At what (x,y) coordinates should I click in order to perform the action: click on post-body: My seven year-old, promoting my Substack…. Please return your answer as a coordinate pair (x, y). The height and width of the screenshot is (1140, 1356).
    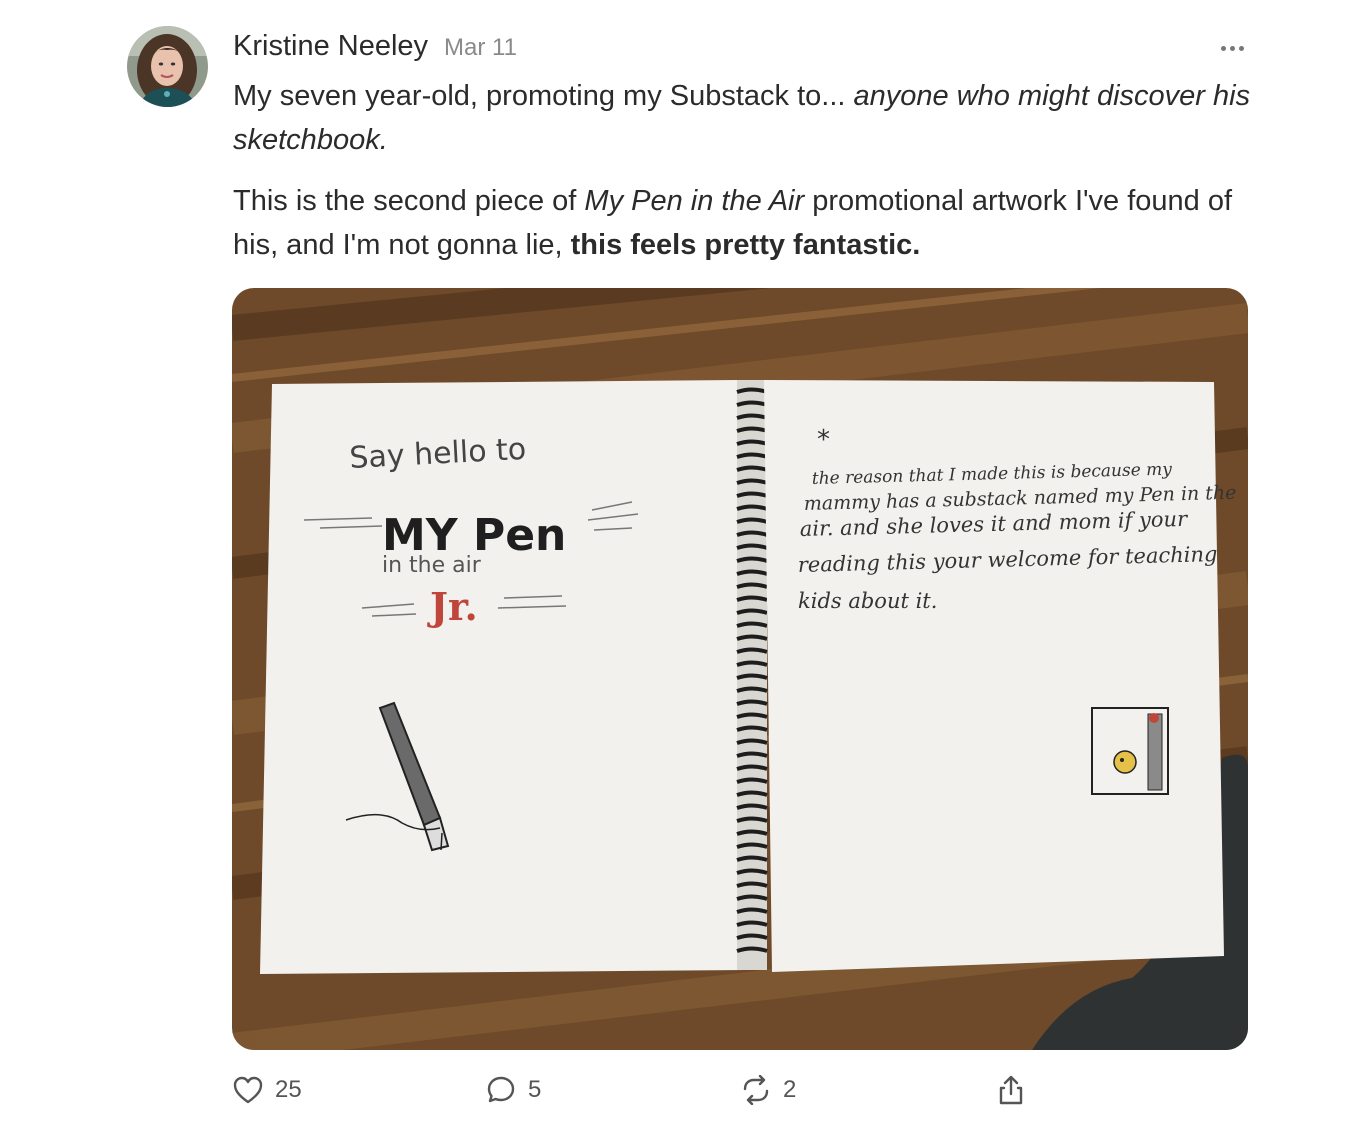
    Looking at the image, I should click on (743, 179).